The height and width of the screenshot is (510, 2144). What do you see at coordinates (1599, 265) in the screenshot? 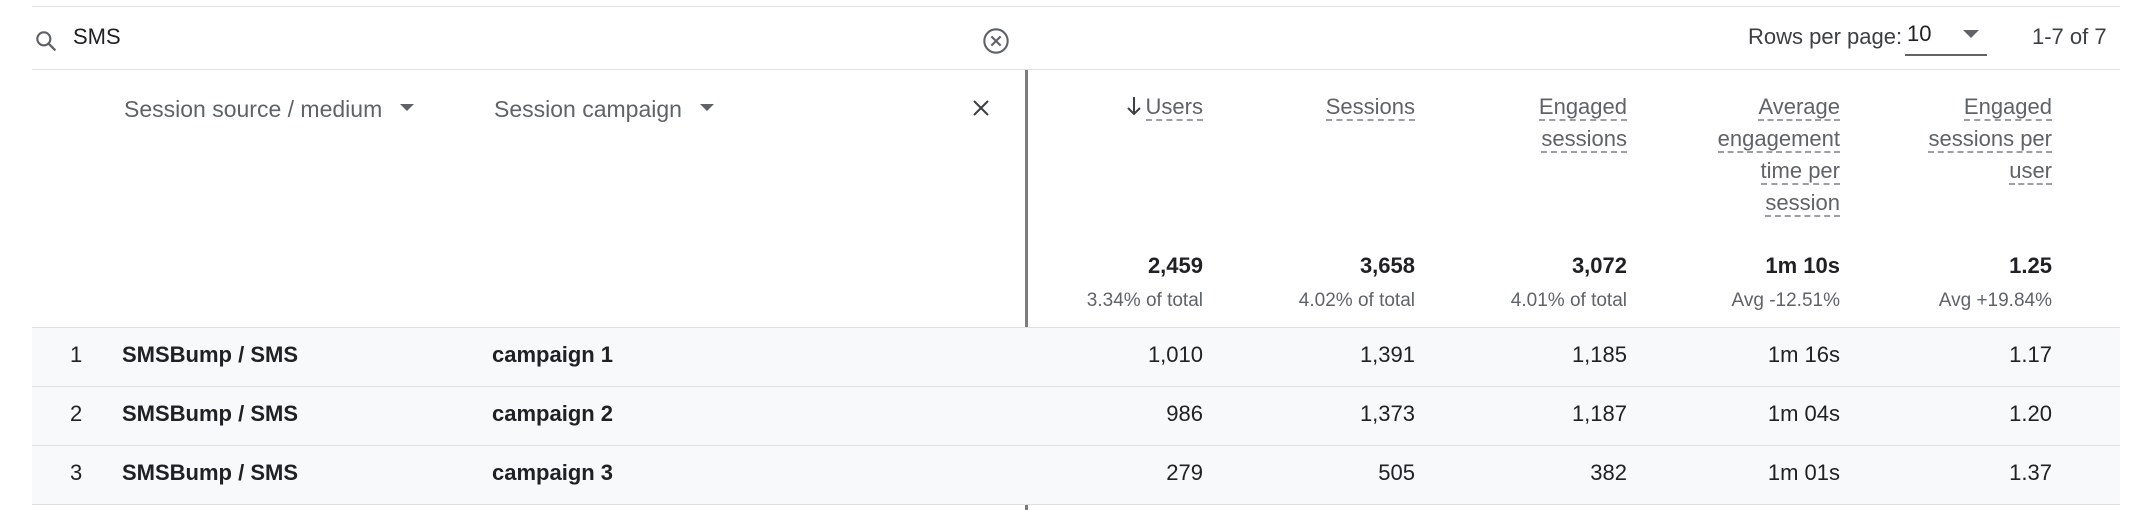
I see `total-engaged-sessions: 3,072` at bounding box center [1599, 265].